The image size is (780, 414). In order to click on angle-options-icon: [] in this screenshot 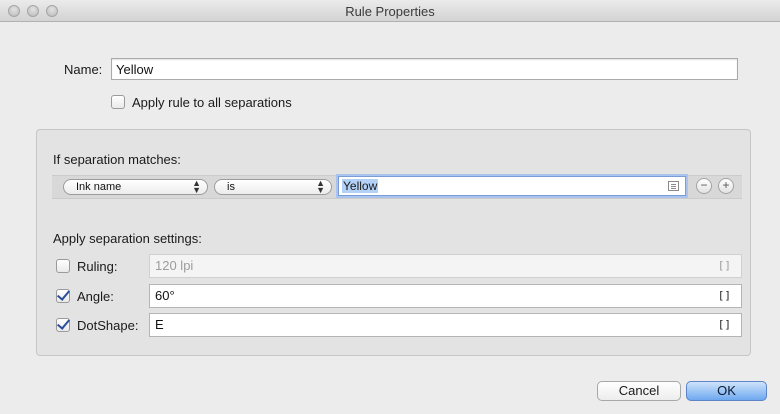, I will do `click(724, 295)`.